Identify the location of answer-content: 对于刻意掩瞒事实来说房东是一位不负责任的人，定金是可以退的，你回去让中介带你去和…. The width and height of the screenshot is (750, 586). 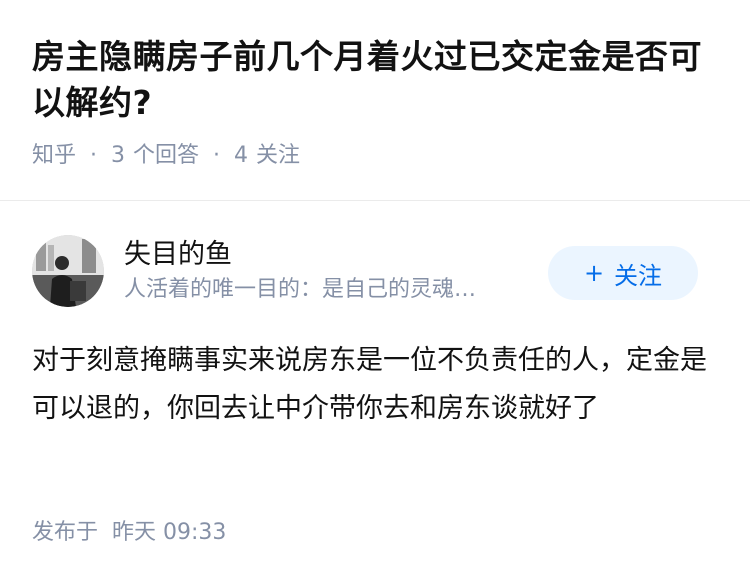
(369, 384).